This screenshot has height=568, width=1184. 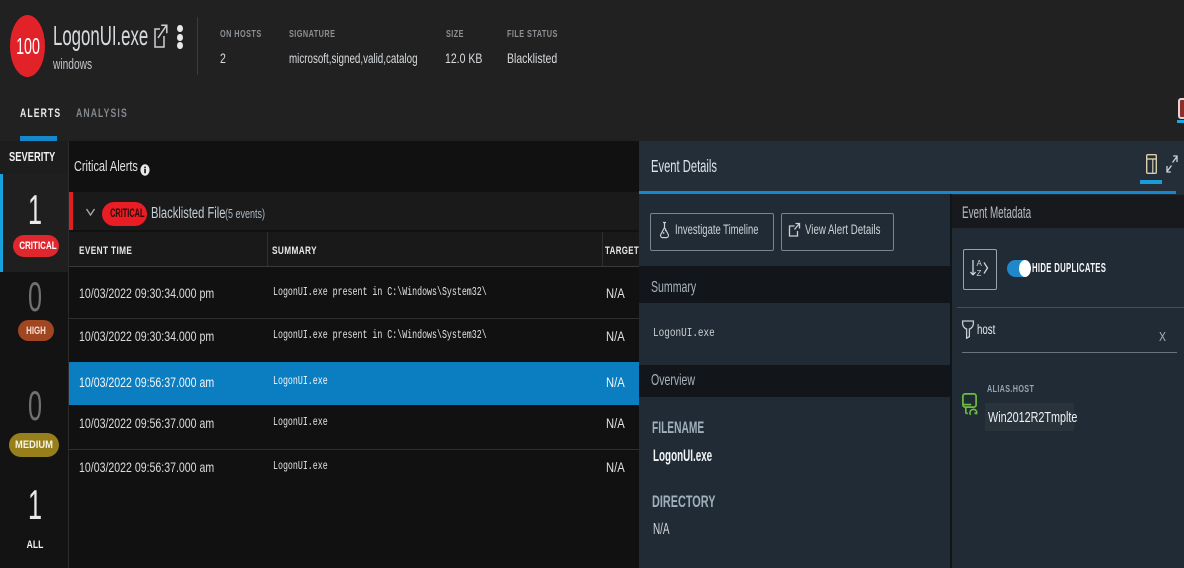 What do you see at coordinates (980, 263) in the screenshot?
I see `svg-text: A` at bounding box center [980, 263].